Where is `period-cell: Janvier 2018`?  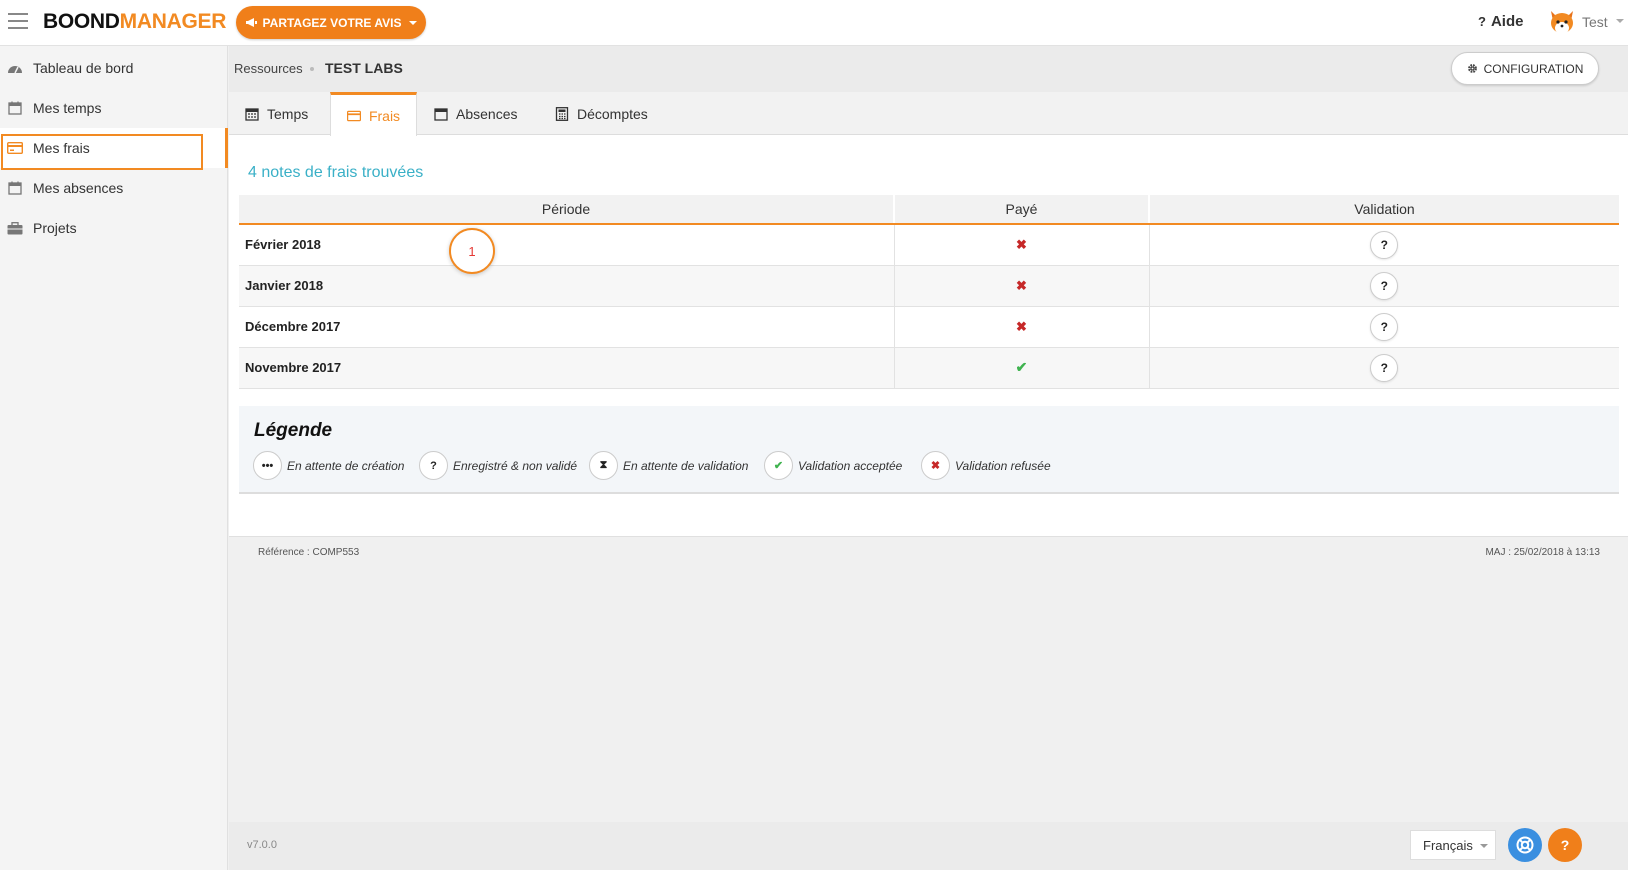
period-cell: Janvier 2018 is located at coordinates (567, 286).